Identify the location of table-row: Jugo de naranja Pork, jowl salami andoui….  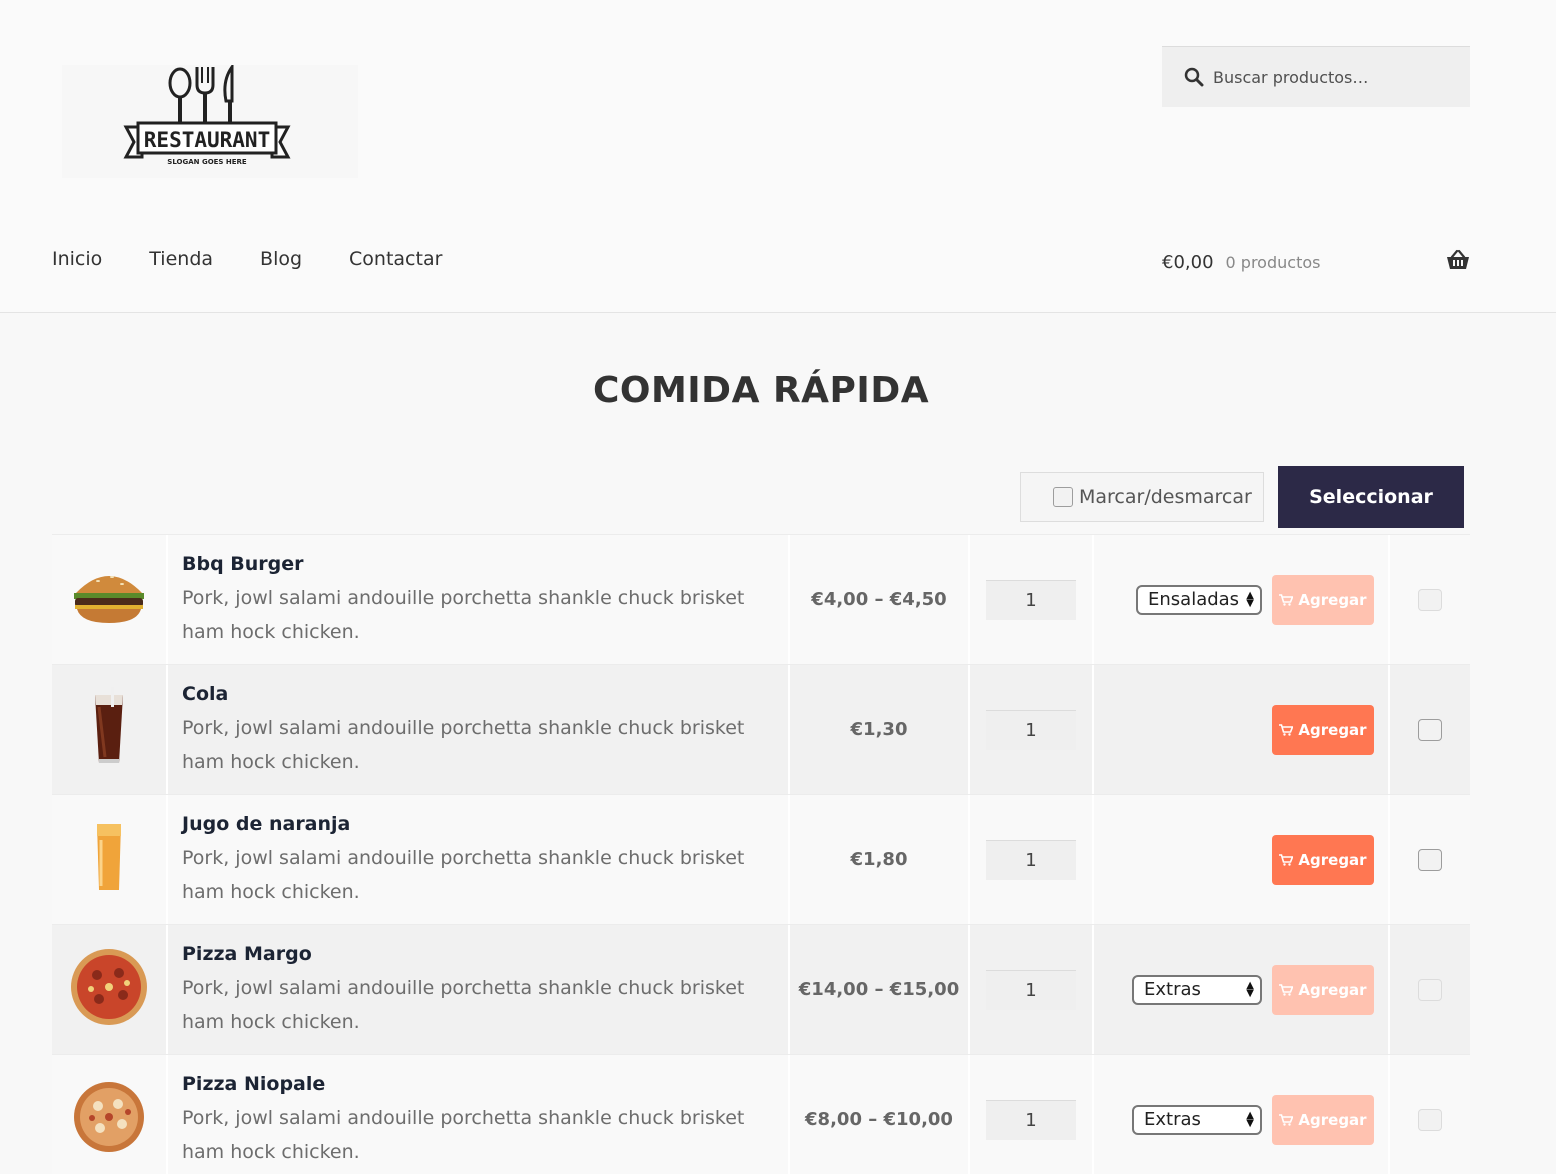
(761, 859).